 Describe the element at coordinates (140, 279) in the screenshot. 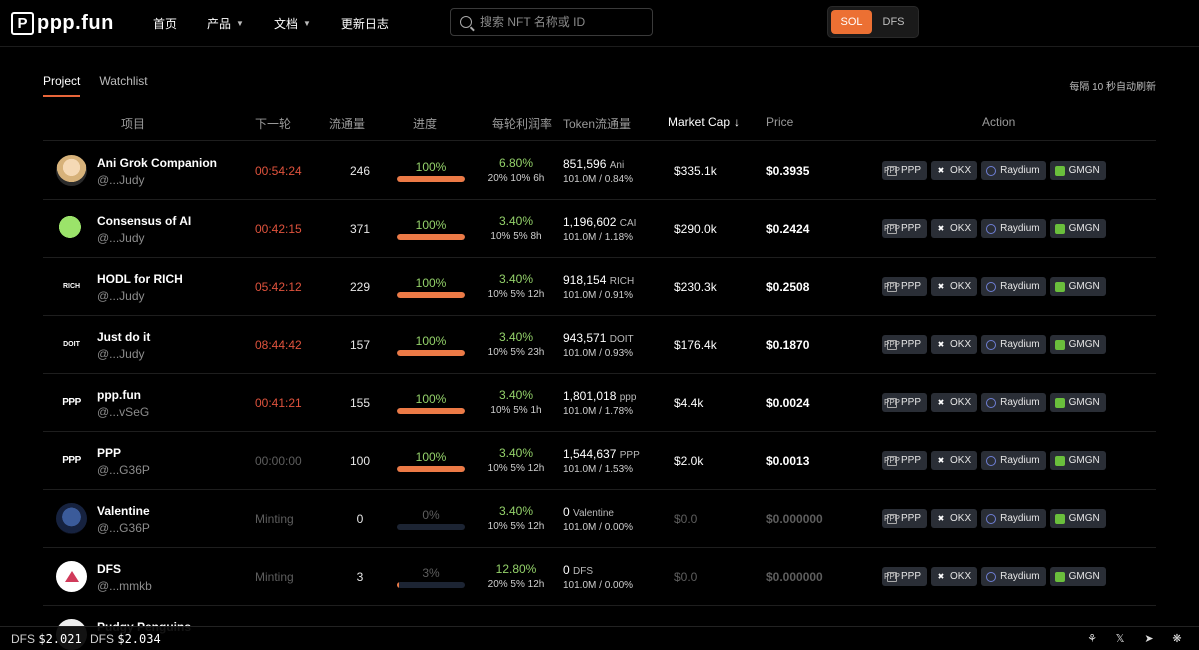

I see `project-name: HODL for RICH` at that location.